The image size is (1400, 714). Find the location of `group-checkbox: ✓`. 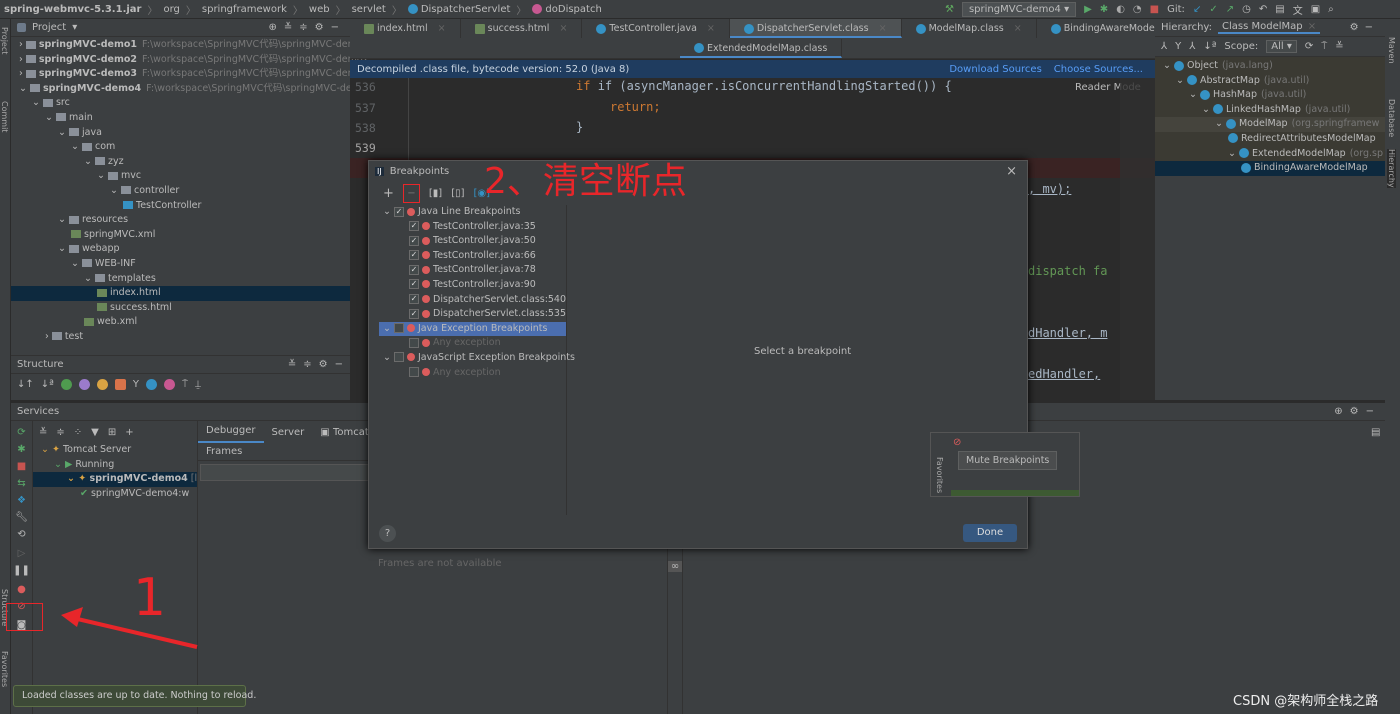

group-checkbox: ✓ is located at coordinates (398, 211).